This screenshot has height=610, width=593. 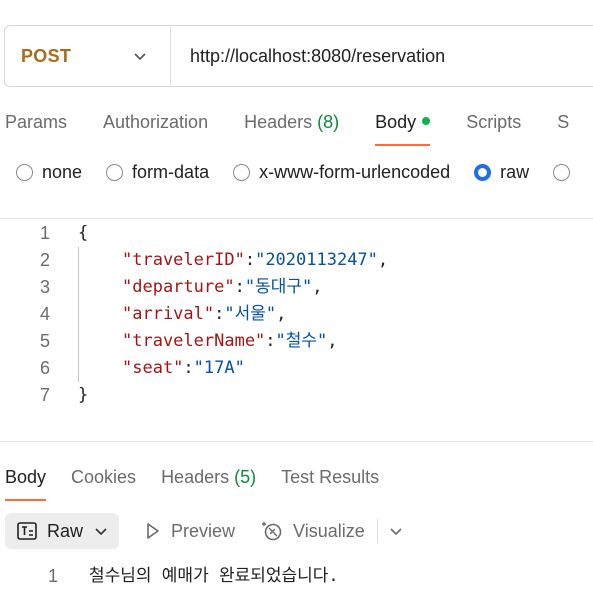 I want to click on body-indicator-dot, so click(x=426, y=121).